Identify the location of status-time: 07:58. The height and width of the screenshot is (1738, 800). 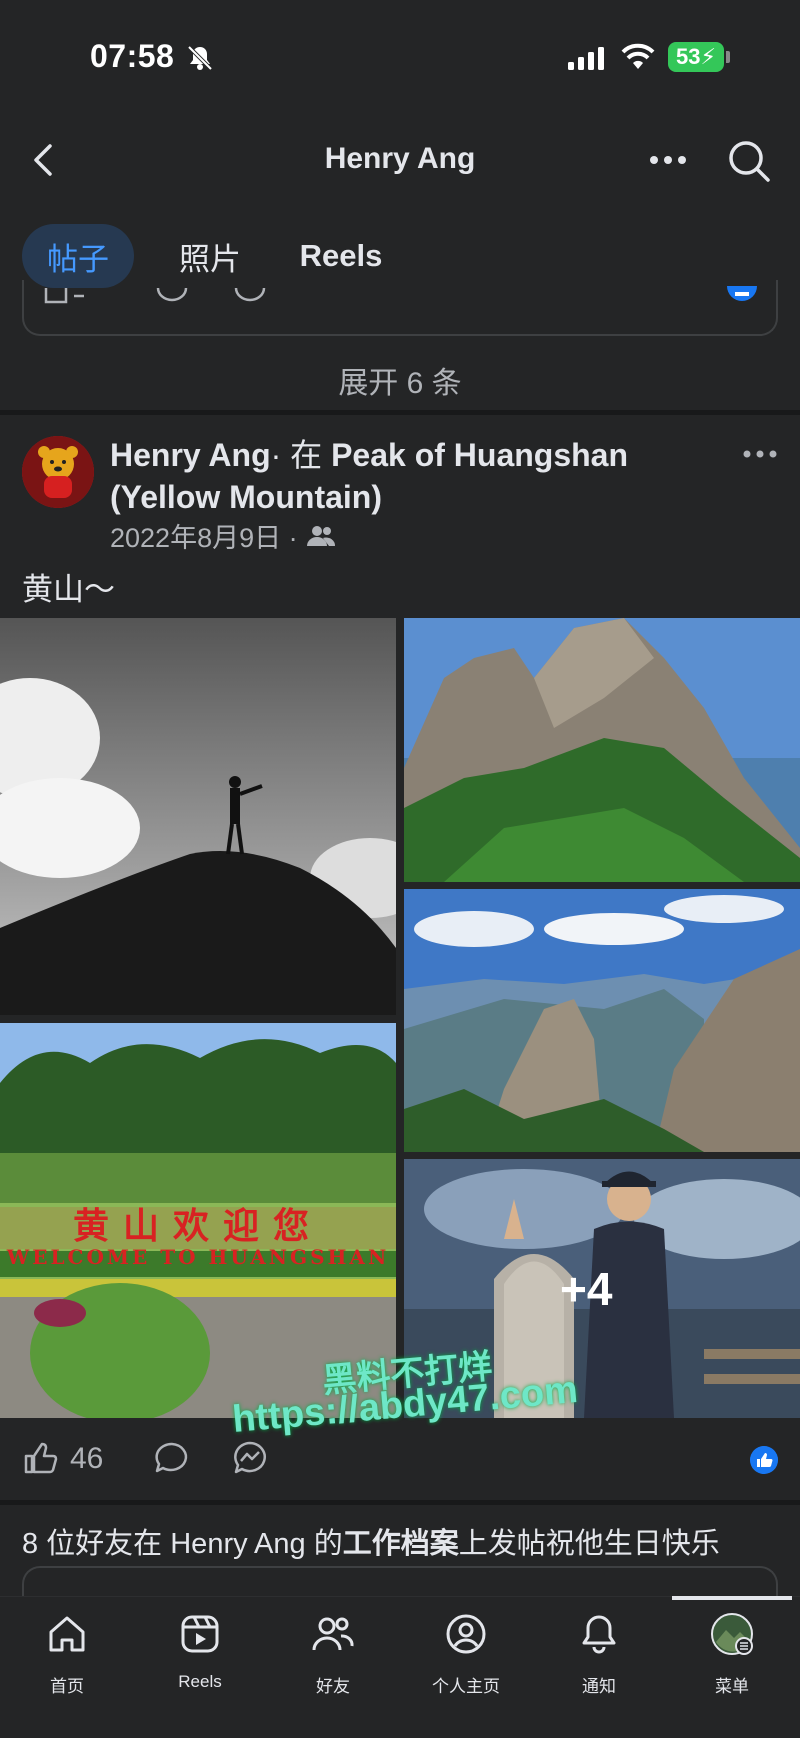
(132, 56).